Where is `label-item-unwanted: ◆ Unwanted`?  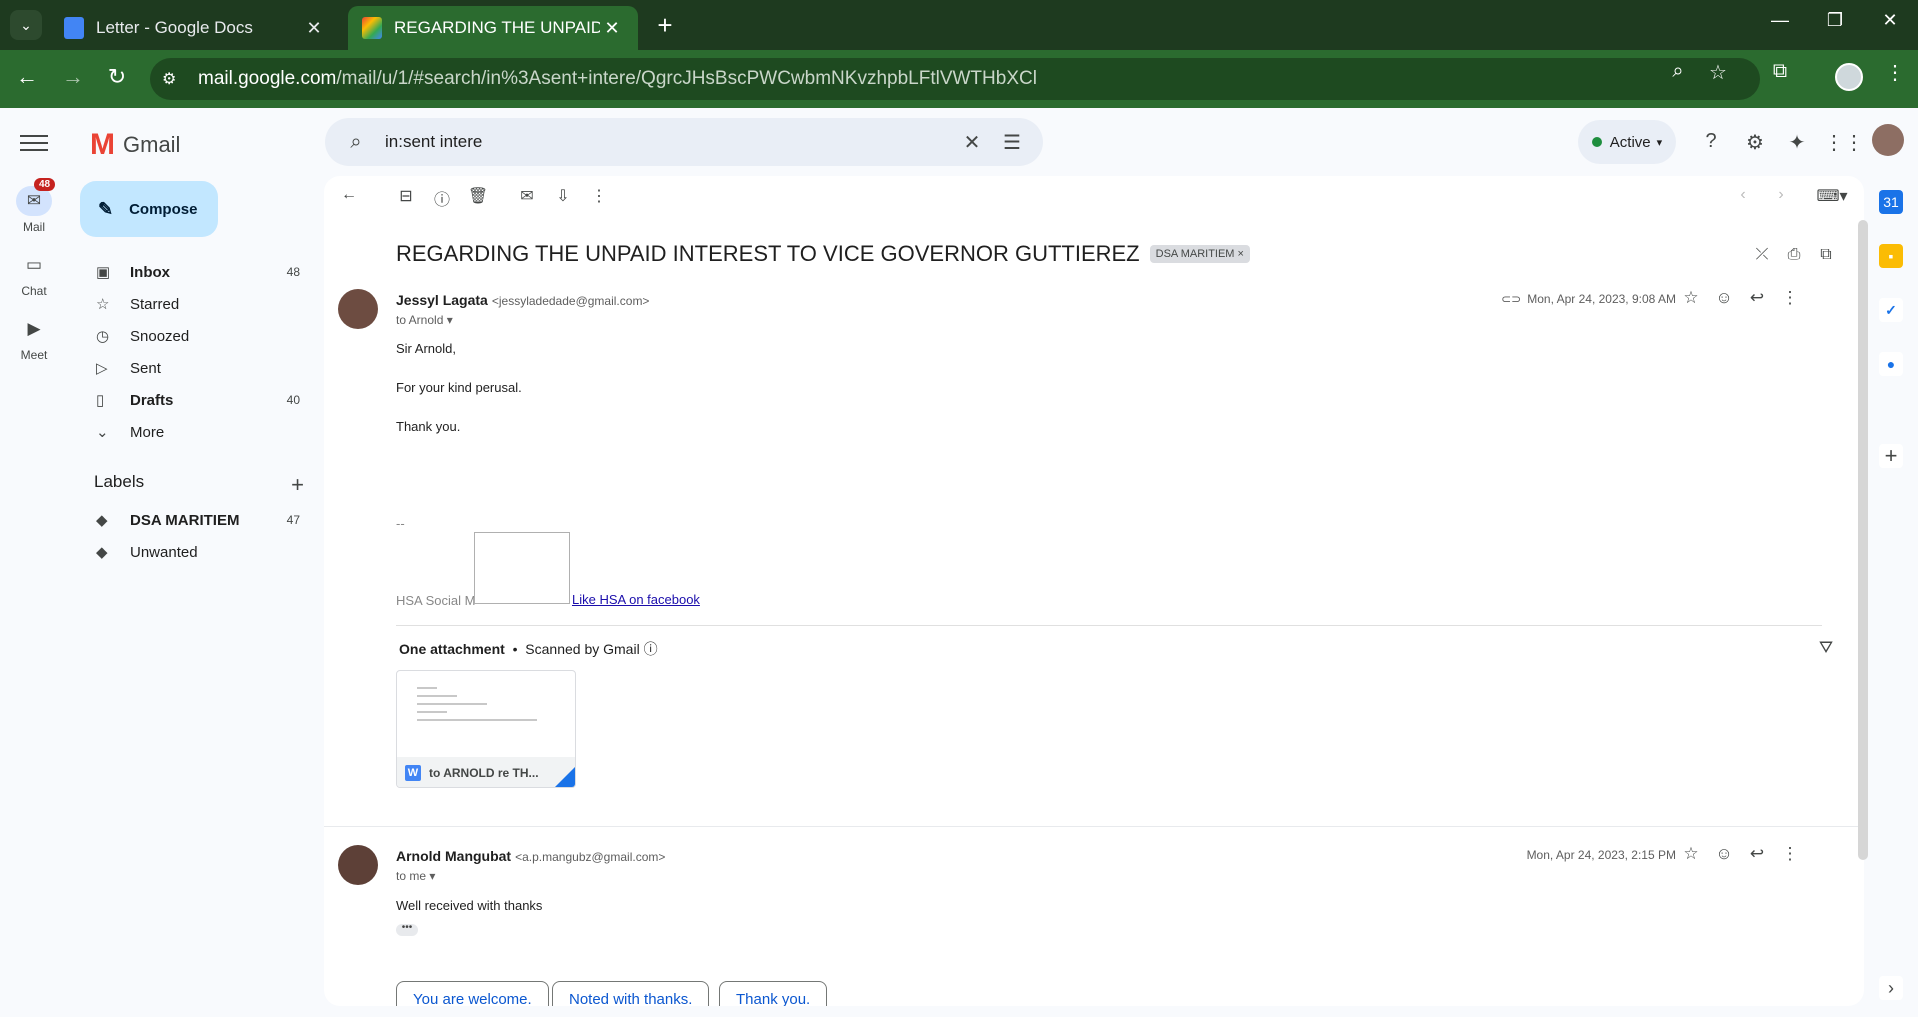
label-item-unwanted: ◆ Unwanted is located at coordinates (193, 552).